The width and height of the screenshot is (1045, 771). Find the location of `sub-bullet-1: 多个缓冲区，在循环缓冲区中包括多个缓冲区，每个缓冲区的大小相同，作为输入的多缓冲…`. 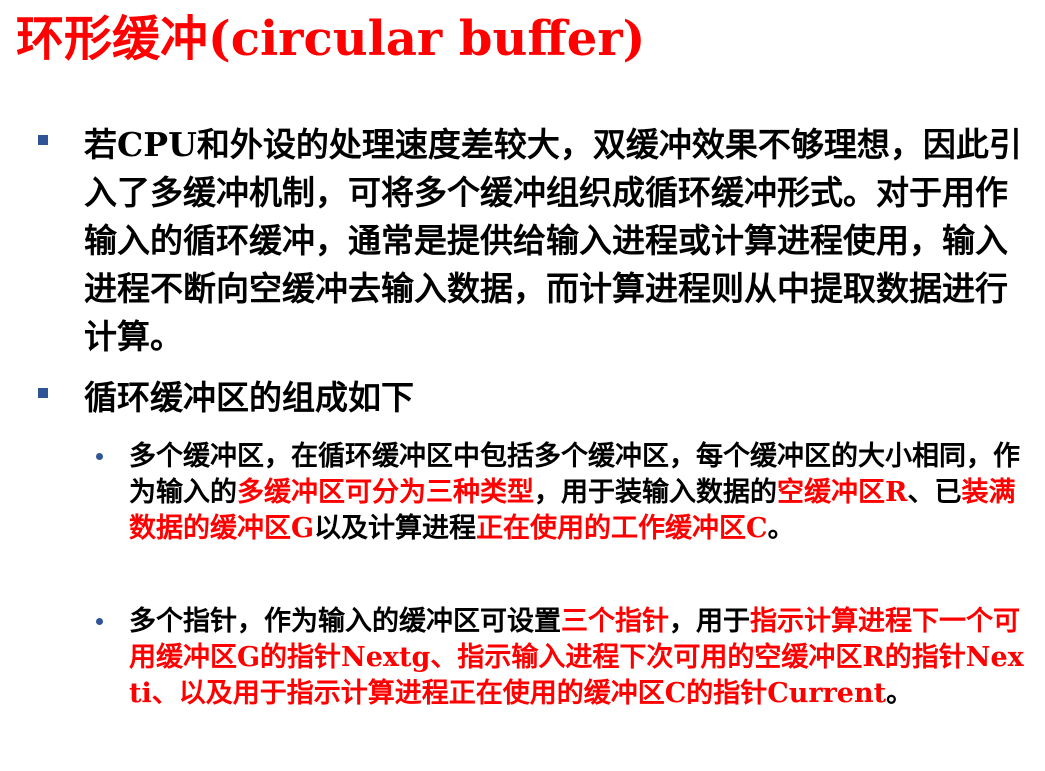

sub-bullet-1: 多个缓冲区，在循环缓冲区中包括多个缓冲区，每个缓冲区的大小相同，作为输入的多缓冲… is located at coordinates (561, 493).